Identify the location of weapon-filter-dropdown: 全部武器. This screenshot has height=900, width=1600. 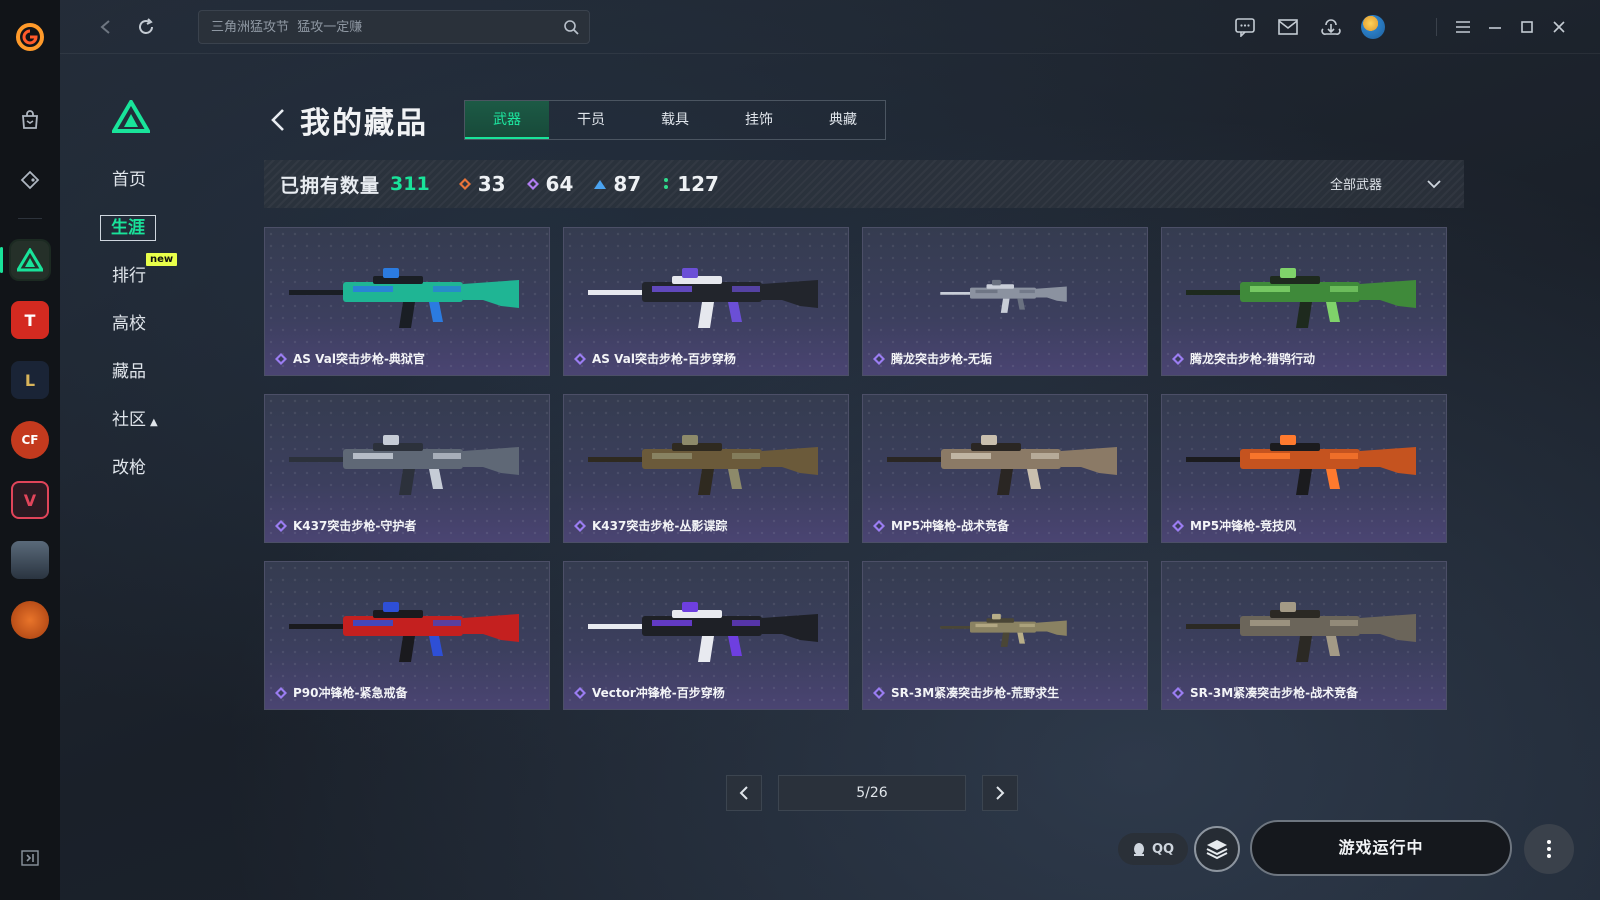
(1386, 183).